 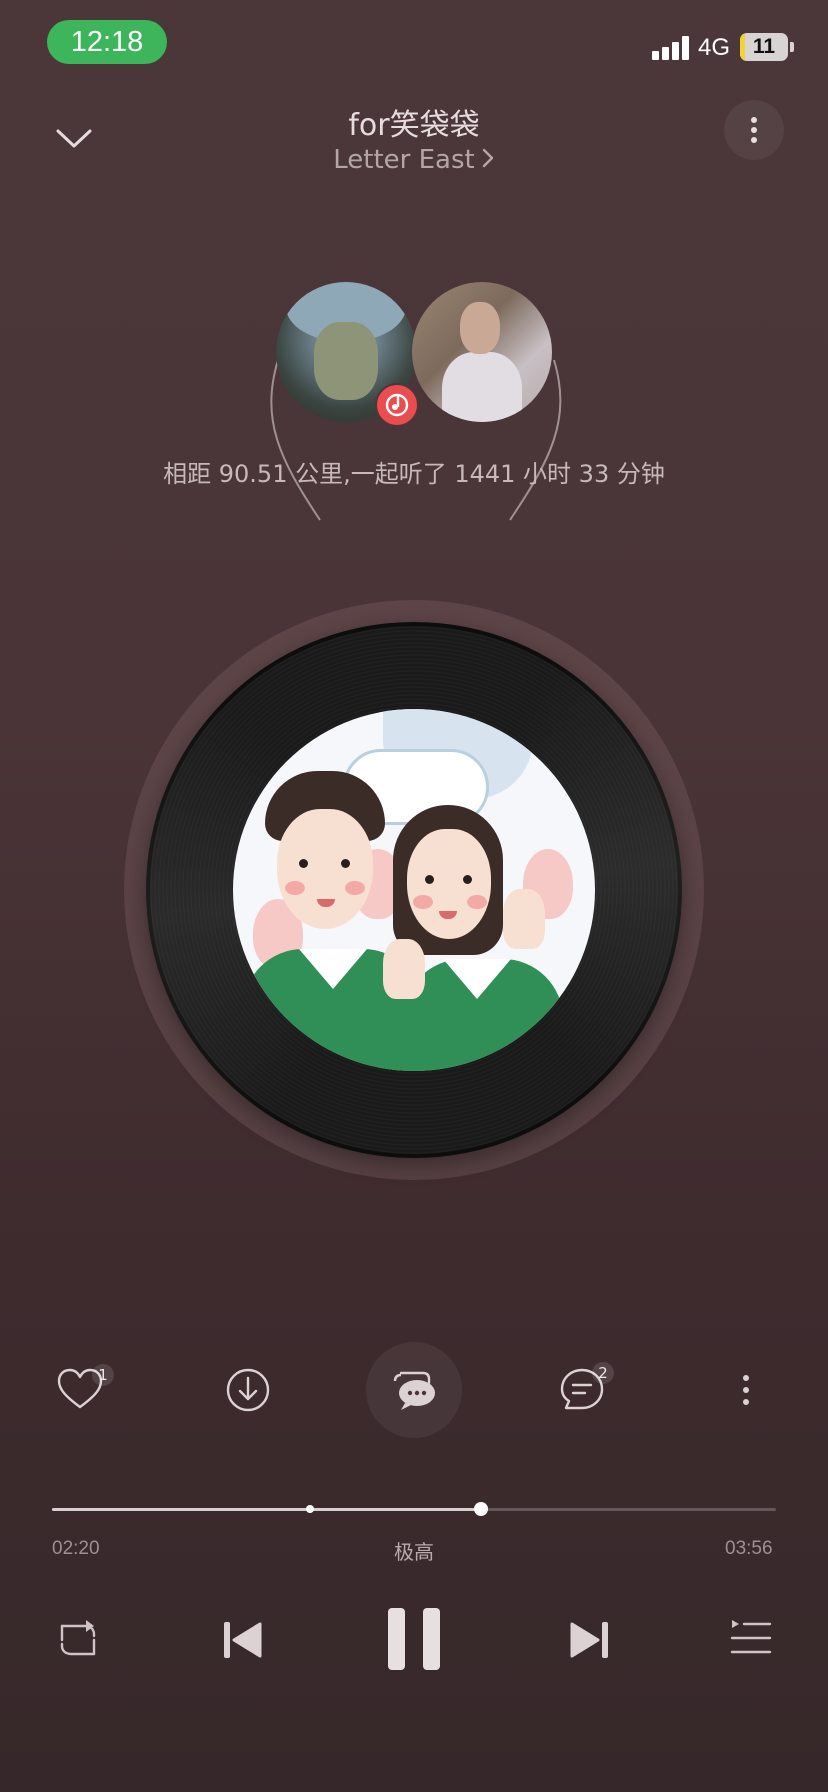 What do you see at coordinates (76, 1548) in the screenshot?
I see `current-time: 02:20` at bounding box center [76, 1548].